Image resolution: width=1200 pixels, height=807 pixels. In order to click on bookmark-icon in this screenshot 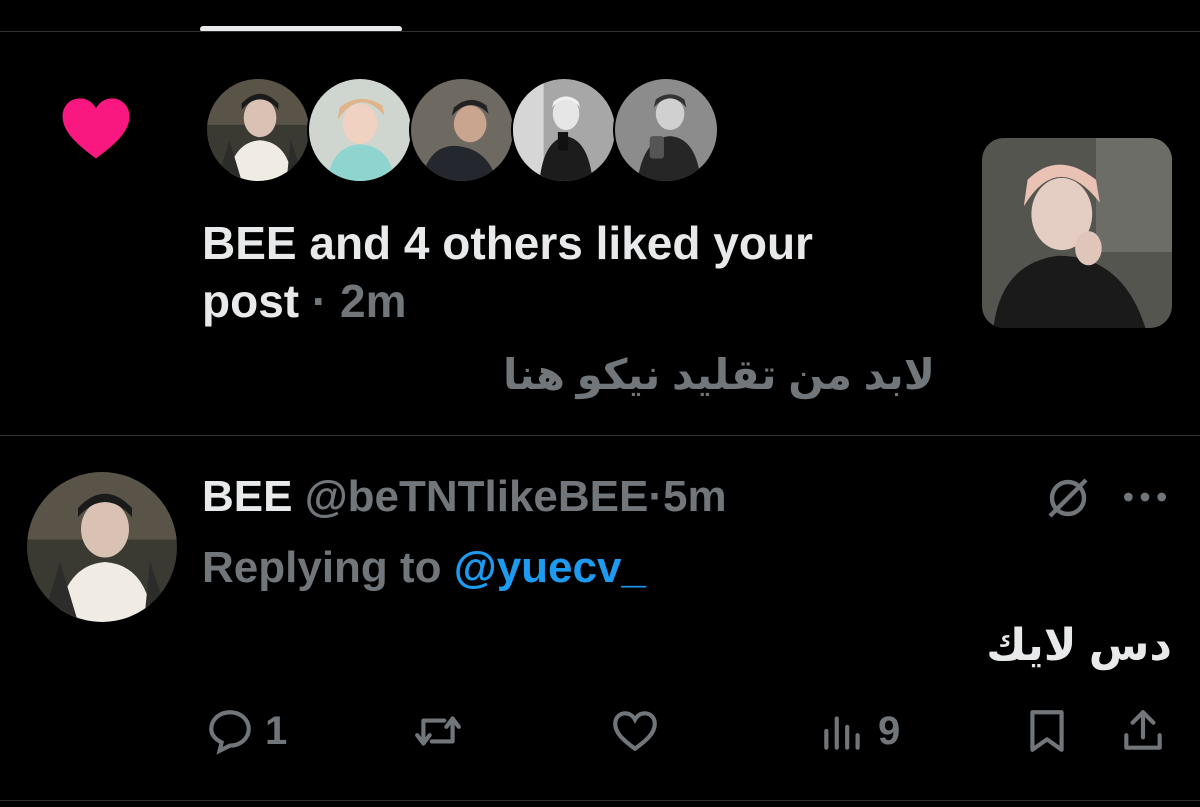, I will do `click(1047, 731)`.